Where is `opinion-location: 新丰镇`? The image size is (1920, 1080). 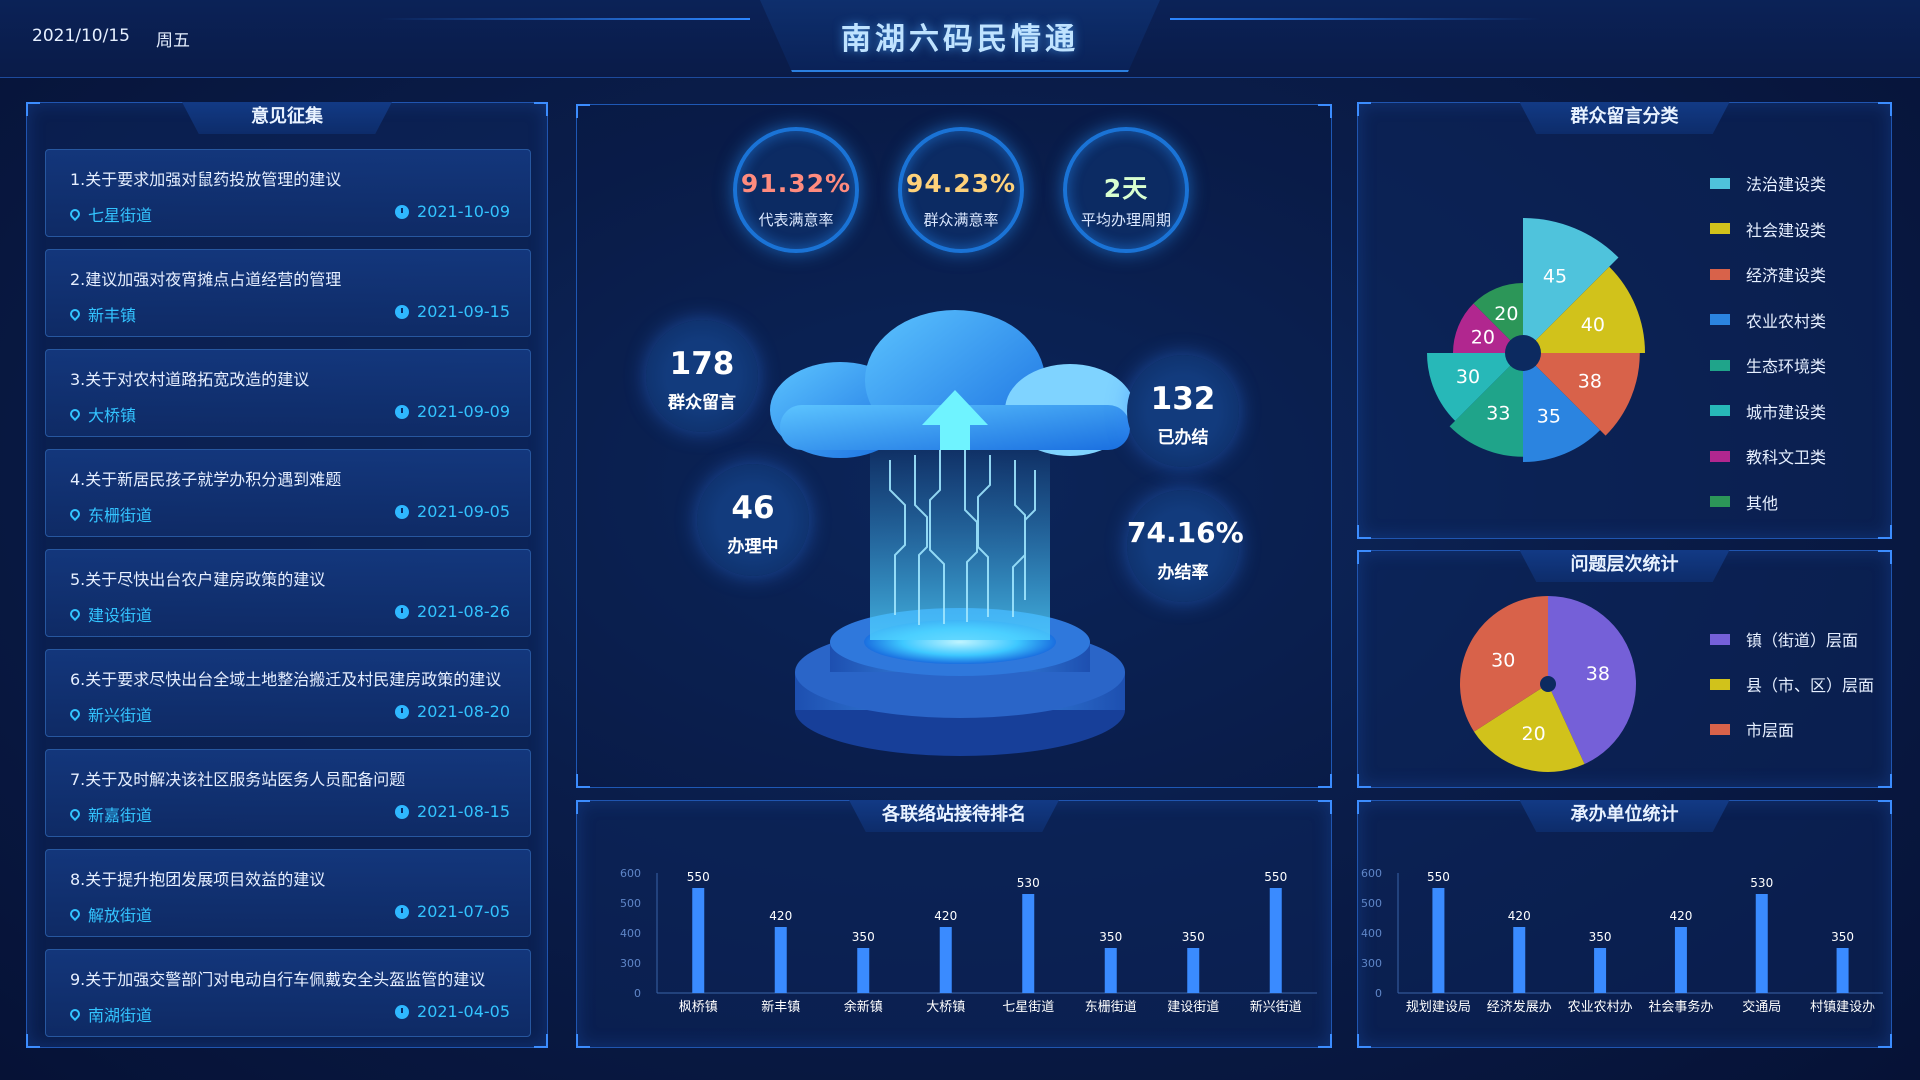
opinion-location: 新丰镇 is located at coordinates (101, 314).